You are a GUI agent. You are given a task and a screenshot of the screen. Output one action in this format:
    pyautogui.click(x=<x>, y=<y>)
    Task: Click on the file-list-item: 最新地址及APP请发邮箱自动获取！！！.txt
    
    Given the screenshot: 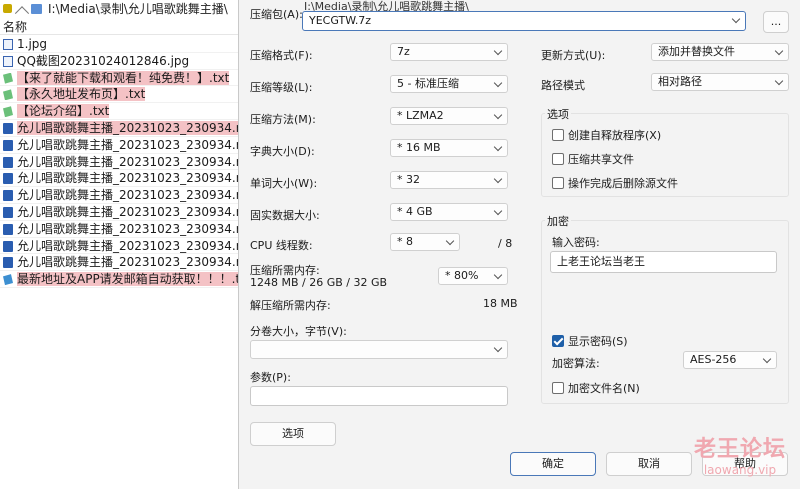 What is the action you would take?
    pyautogui.click(x=120, y=279)
    